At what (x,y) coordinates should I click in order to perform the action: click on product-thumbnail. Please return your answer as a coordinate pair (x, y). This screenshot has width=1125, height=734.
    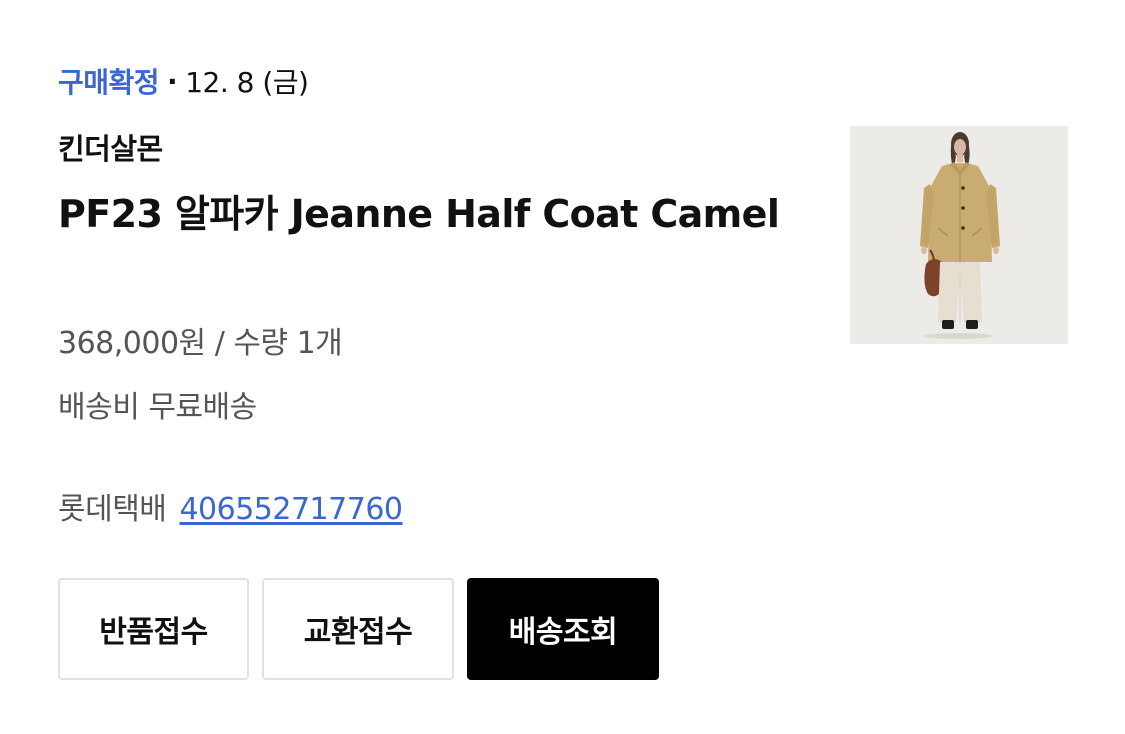
    Looking at the image, I should click on (959, 235).